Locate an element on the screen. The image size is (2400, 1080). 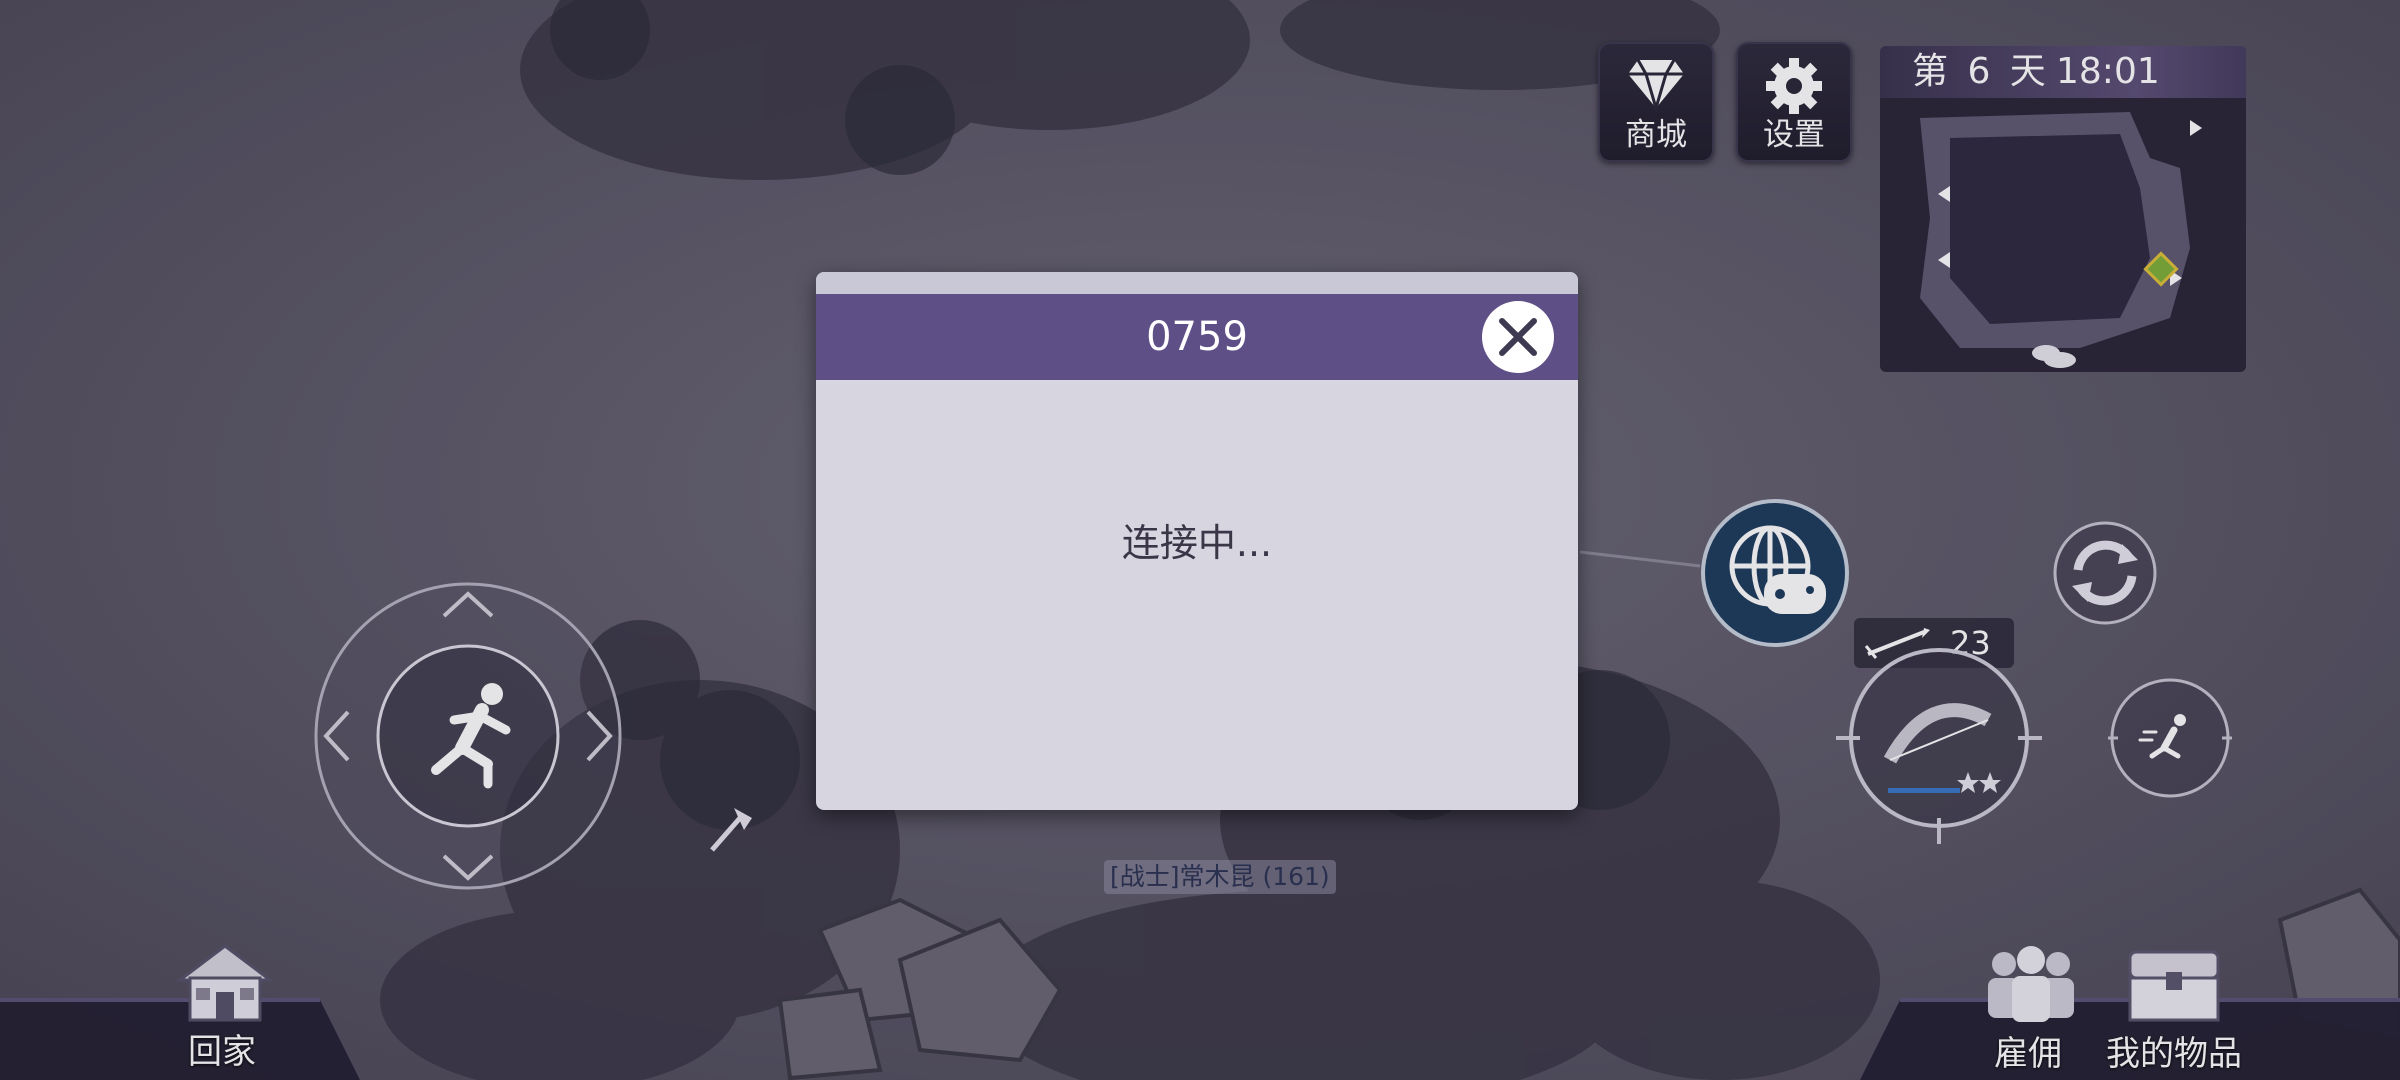
close-button is located at coordinates (1518, 337).